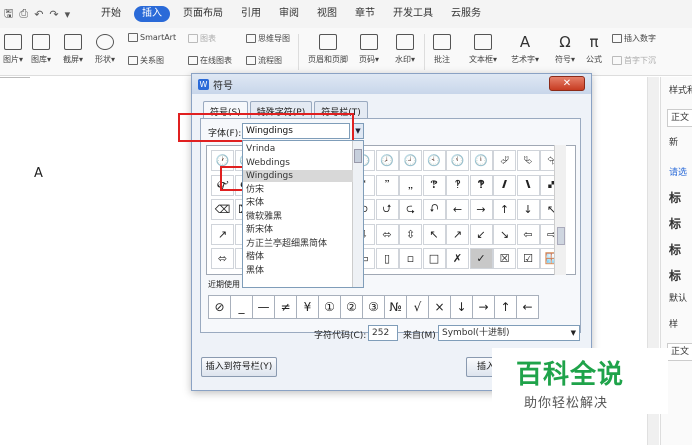  Describe the element at coordinates (222, 258) in the screenshot. I see `symbol-cell: ⬄` at that location.